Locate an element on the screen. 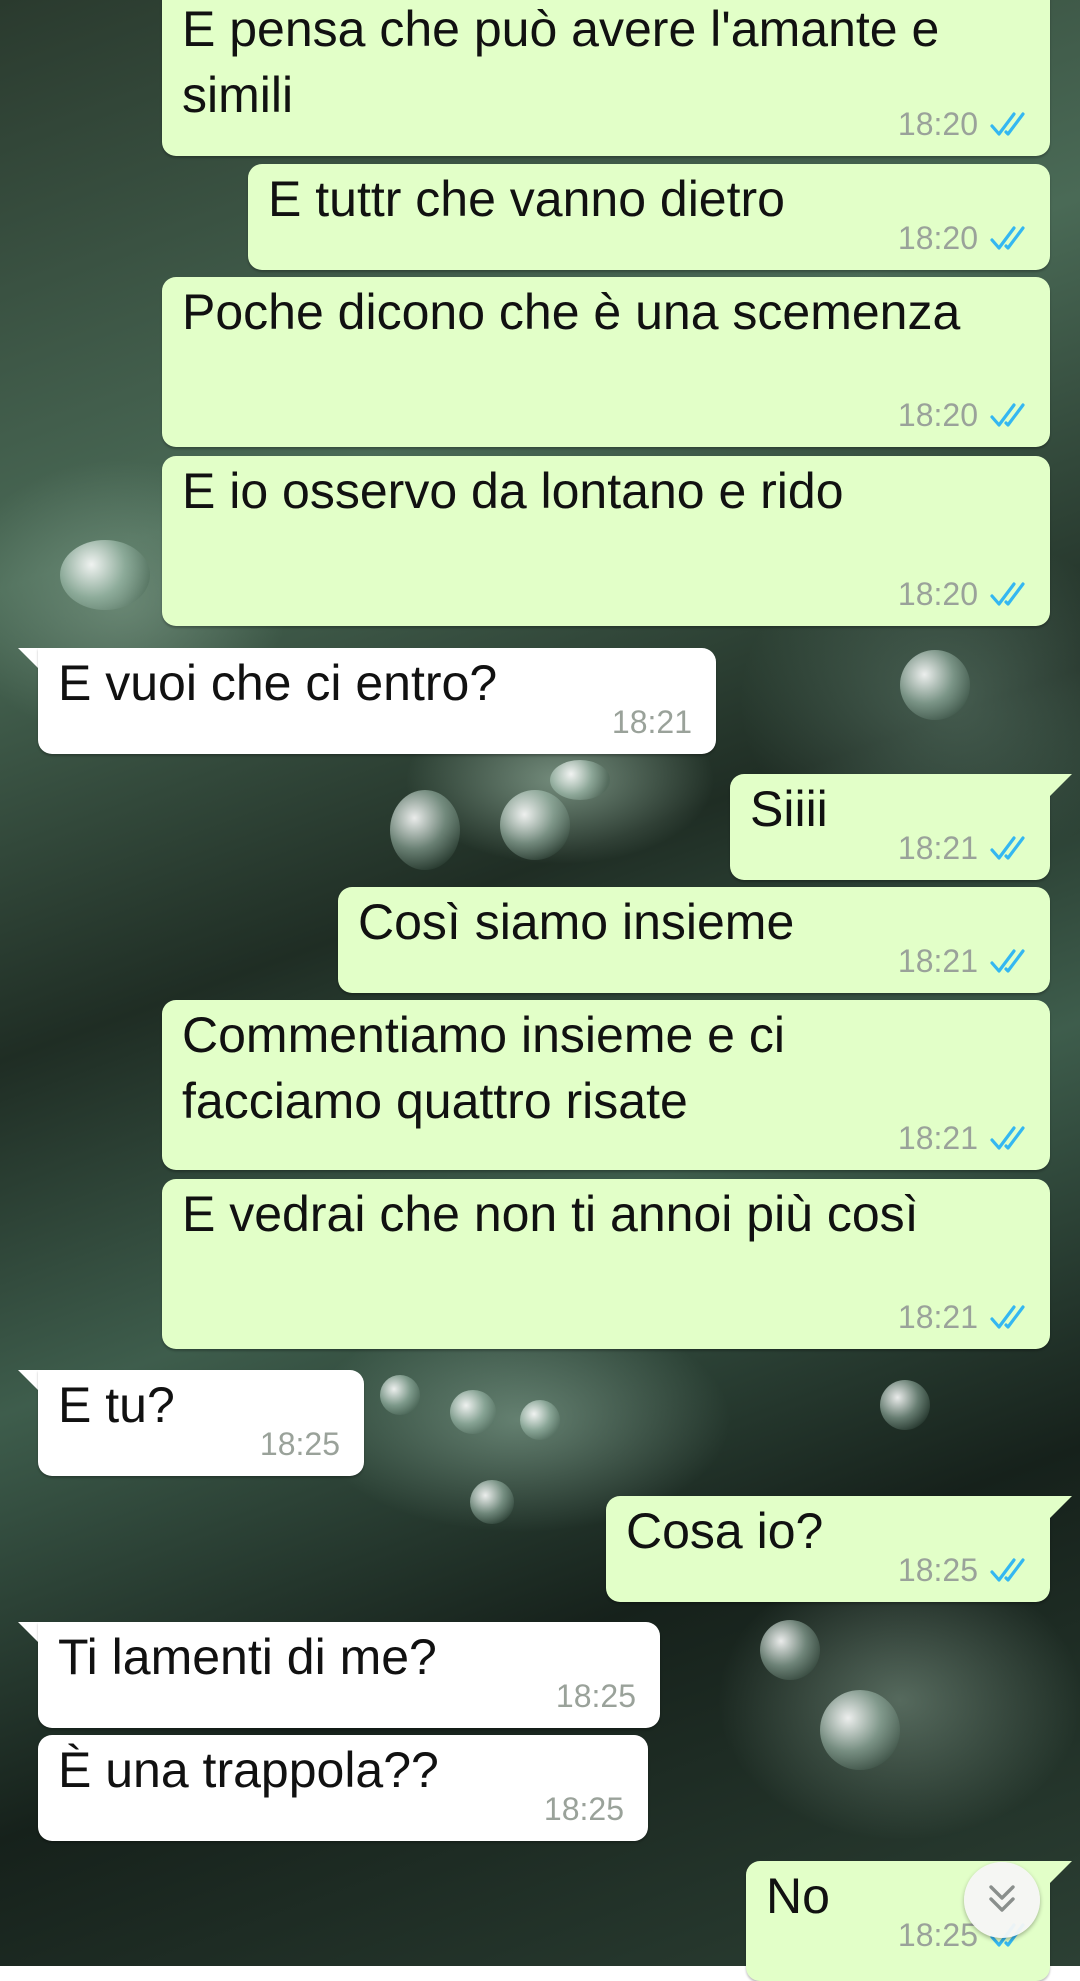 This screenshot has height=1981, width=1080. double-chevron-down-icon is located at coordinates (1002, 1898).